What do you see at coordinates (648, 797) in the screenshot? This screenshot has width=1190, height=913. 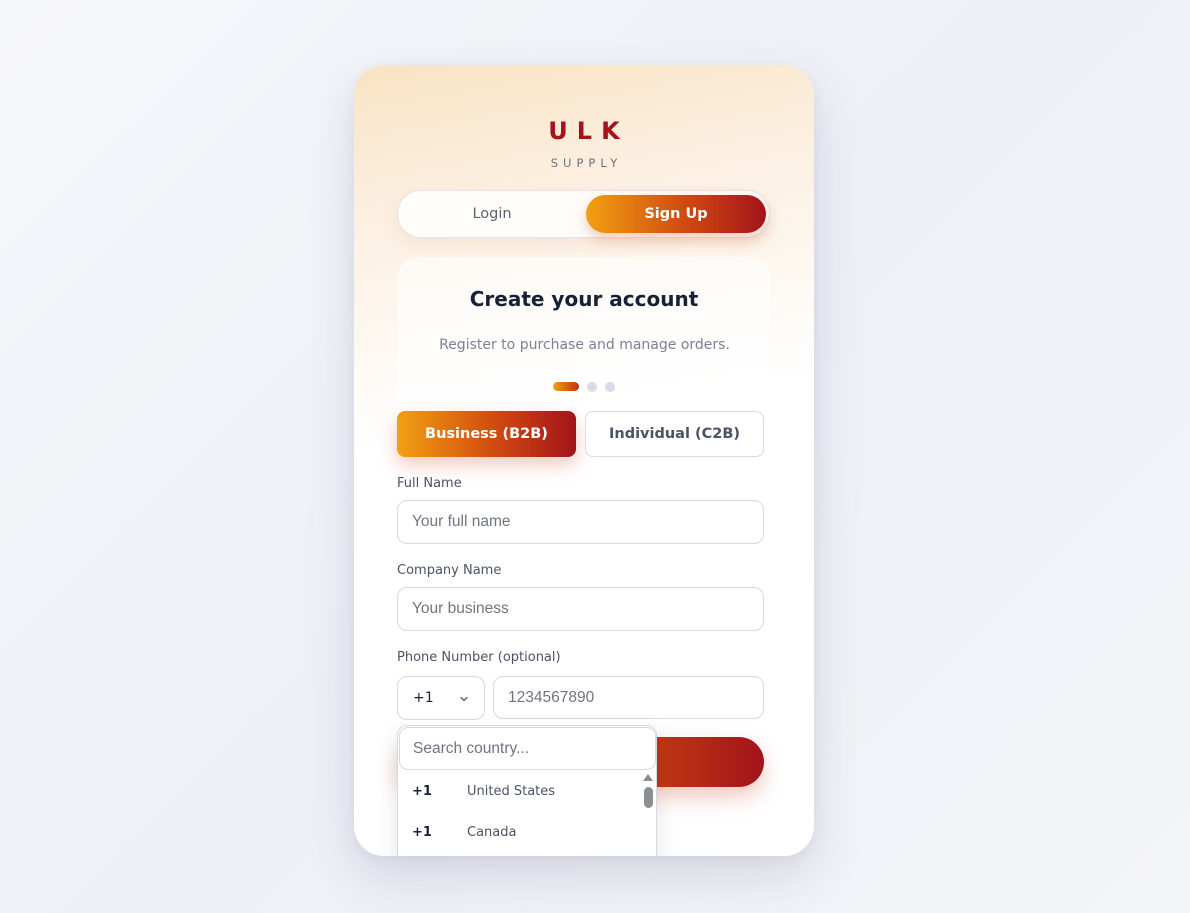 I see `dropdown-scrollbar` at bounding box center [648, 797].